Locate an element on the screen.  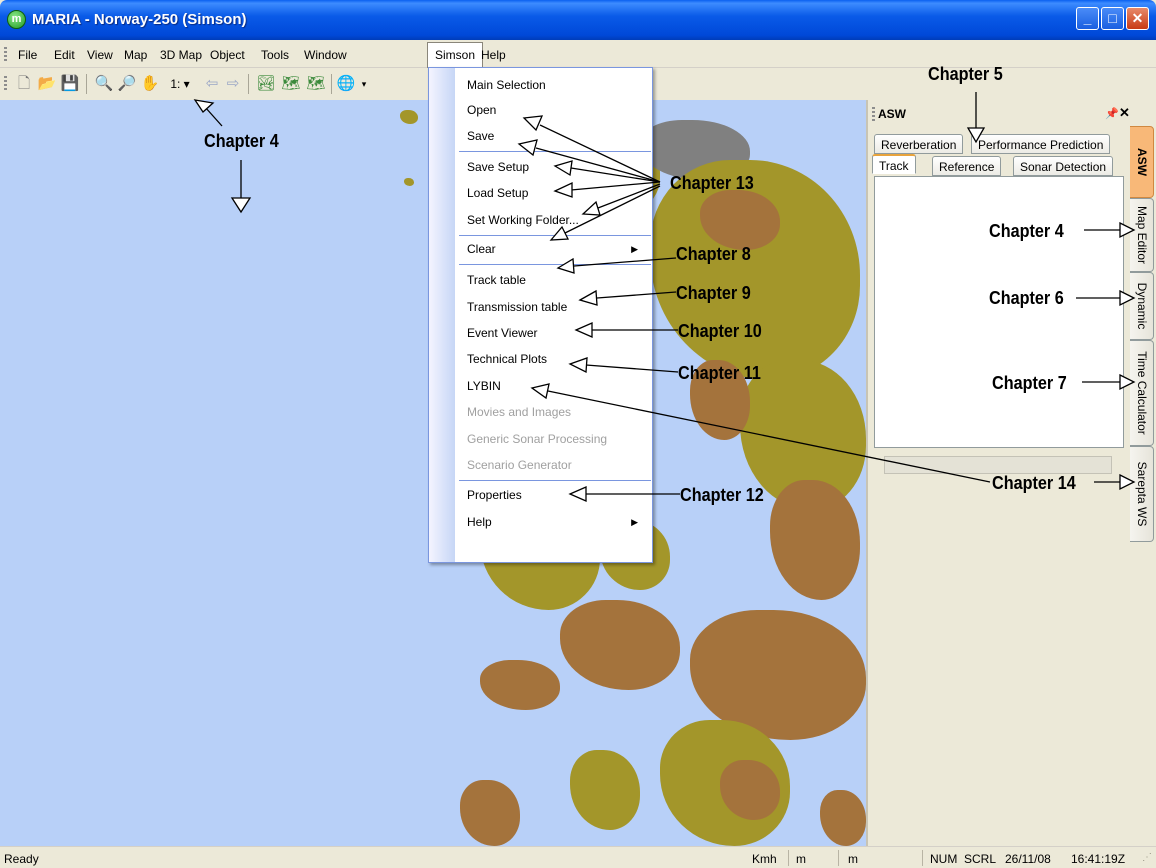
menu-item-save: Save is located at coordinates (480, 136).